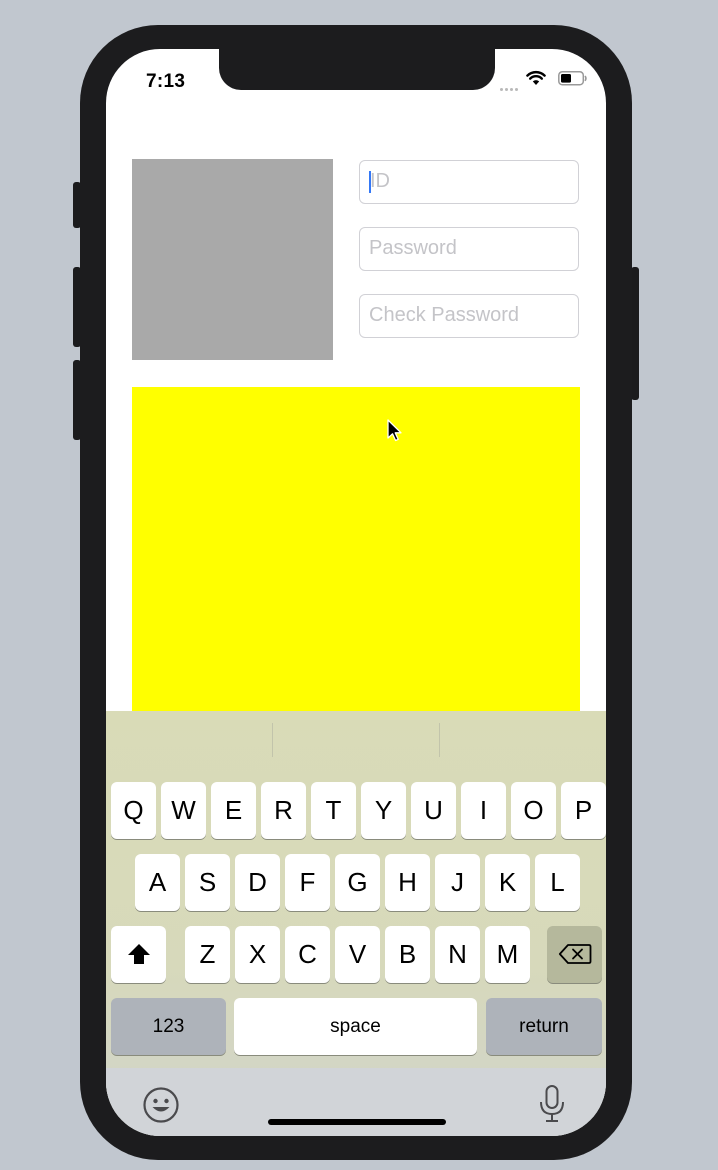  What do you see at coordinates (356, 741) in the screenshot?
I see `predictive-bar` at bounding box center [356, 741].